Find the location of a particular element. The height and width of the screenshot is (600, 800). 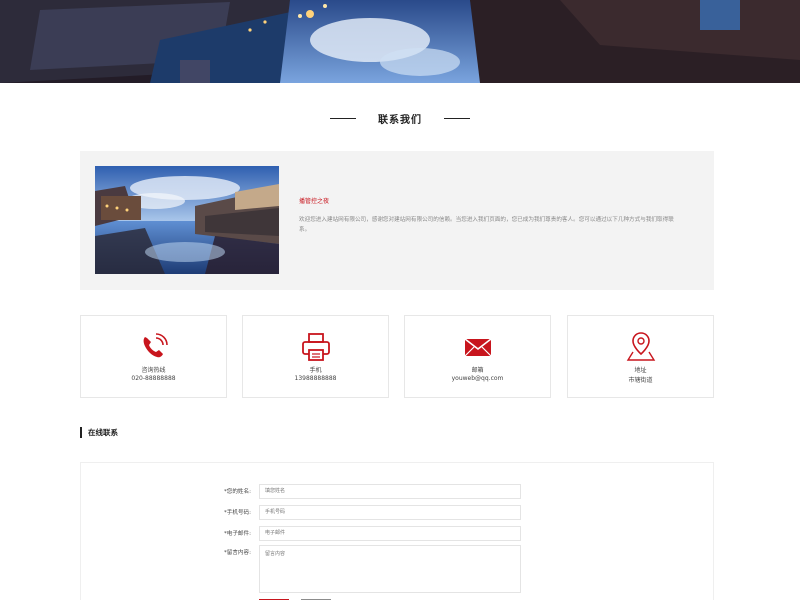

card-mobile: 手机 13988888888 is located at coordinates (315, 356).